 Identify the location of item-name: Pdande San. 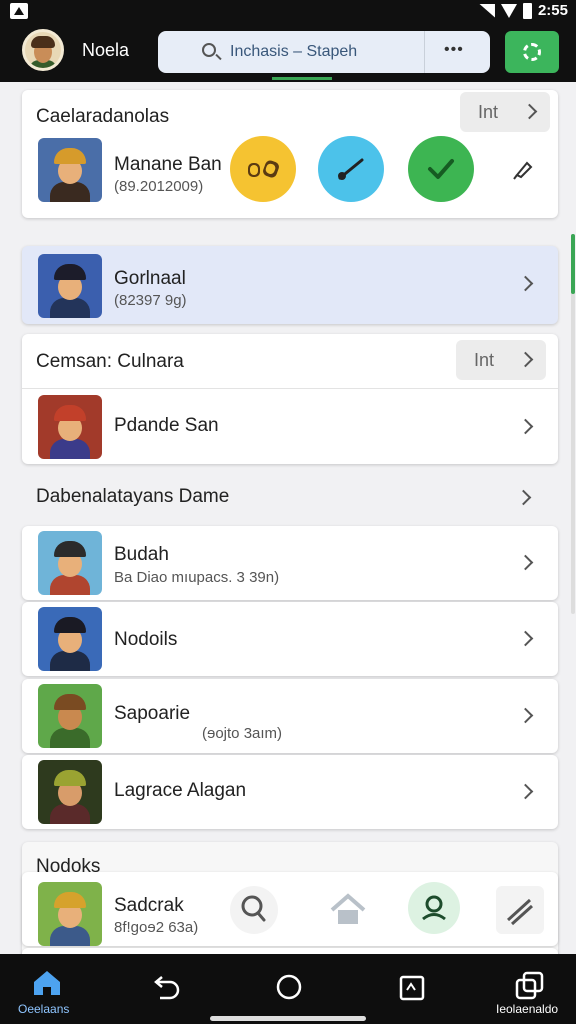
(166, 425).